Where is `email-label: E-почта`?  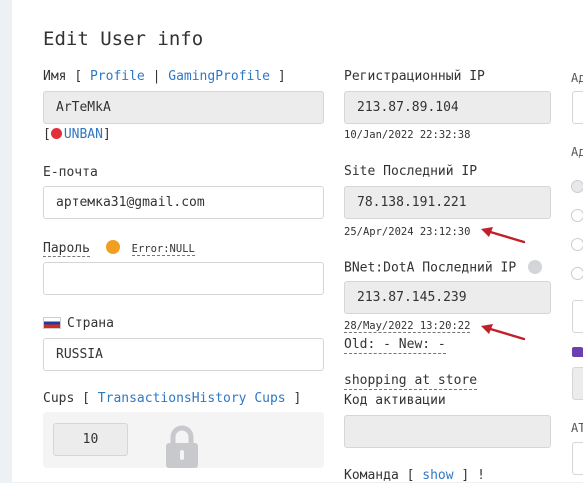 email-label: E-почта is located at coordinates (70, 172).